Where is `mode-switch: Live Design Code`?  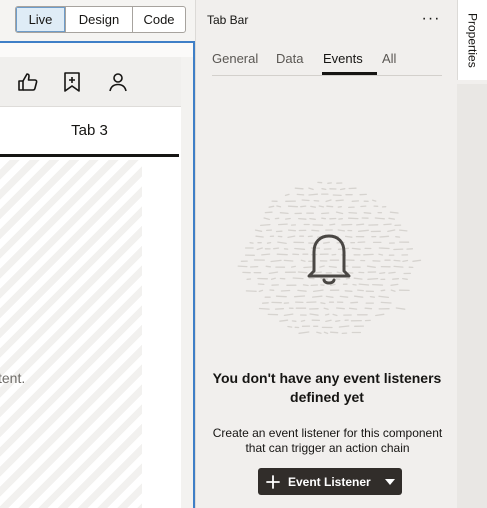
mode-switch: Live Design Code is located at coordinates (100, 19).